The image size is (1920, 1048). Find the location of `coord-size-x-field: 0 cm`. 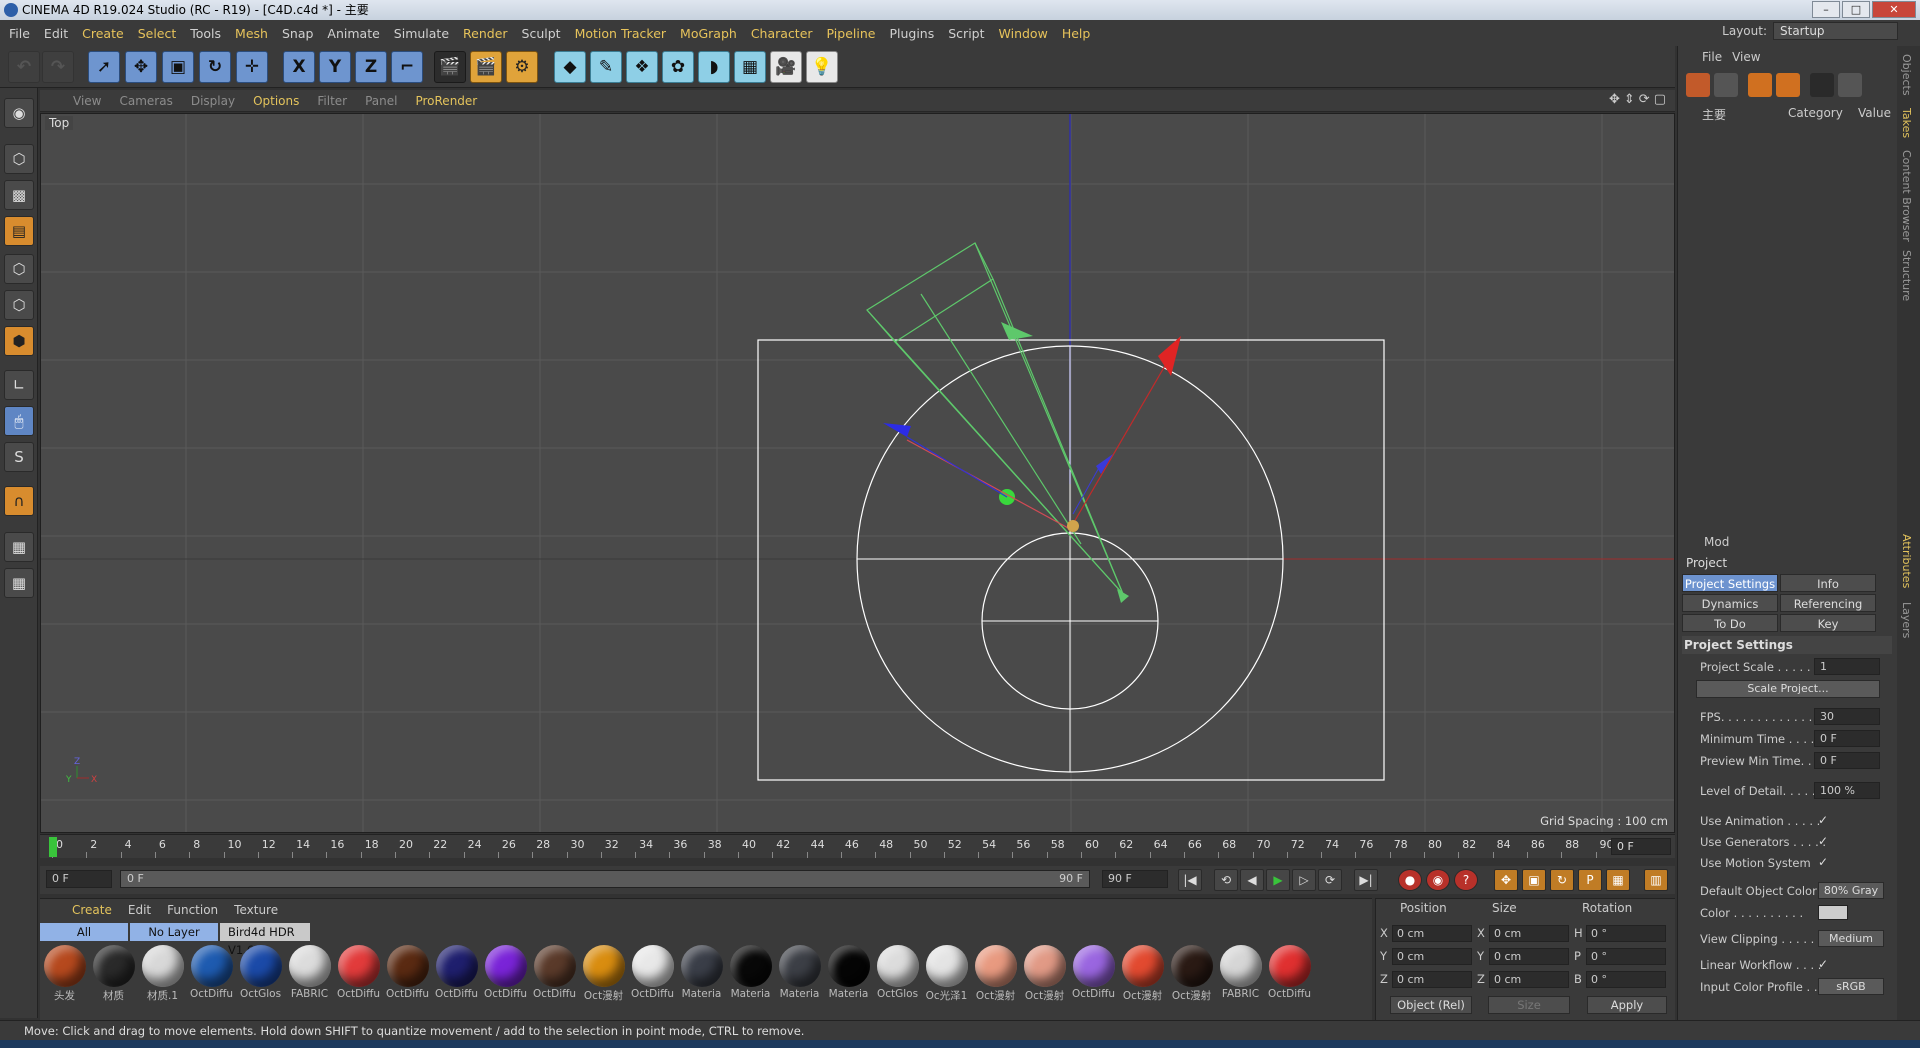

coord-size-x-field: 0 cm is located at coordinates (1529, 933).